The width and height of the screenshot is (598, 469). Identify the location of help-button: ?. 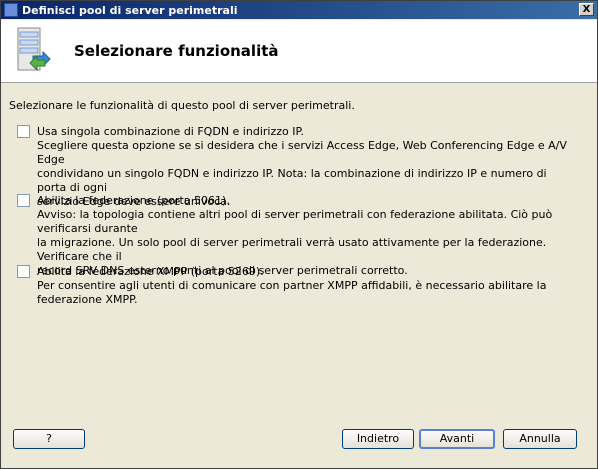
(49, 439).